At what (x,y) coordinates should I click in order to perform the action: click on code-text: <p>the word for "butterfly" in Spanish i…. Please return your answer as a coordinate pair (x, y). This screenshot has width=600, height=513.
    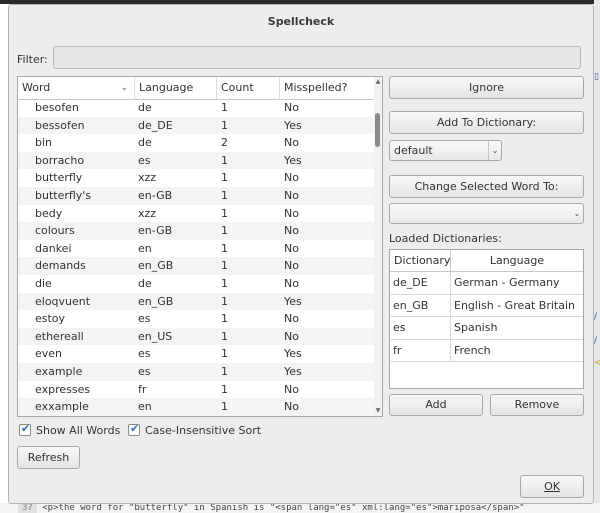
    Looking at the image, I should click on (283, 508).